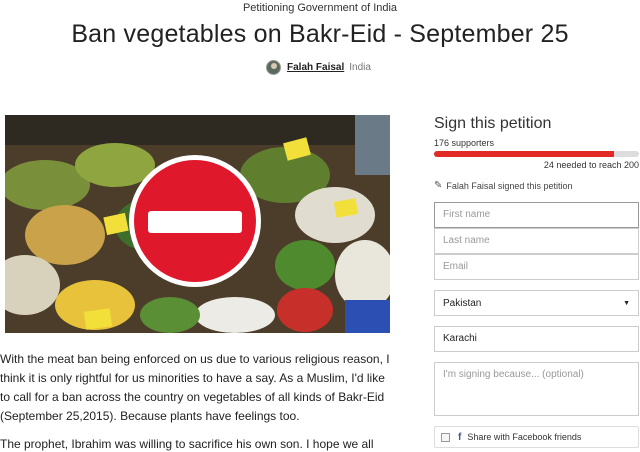  What do you see at coordinates (462, 303) in the screenshot?
I see `country-value: Pakistan` at bounding box center [462, 303].